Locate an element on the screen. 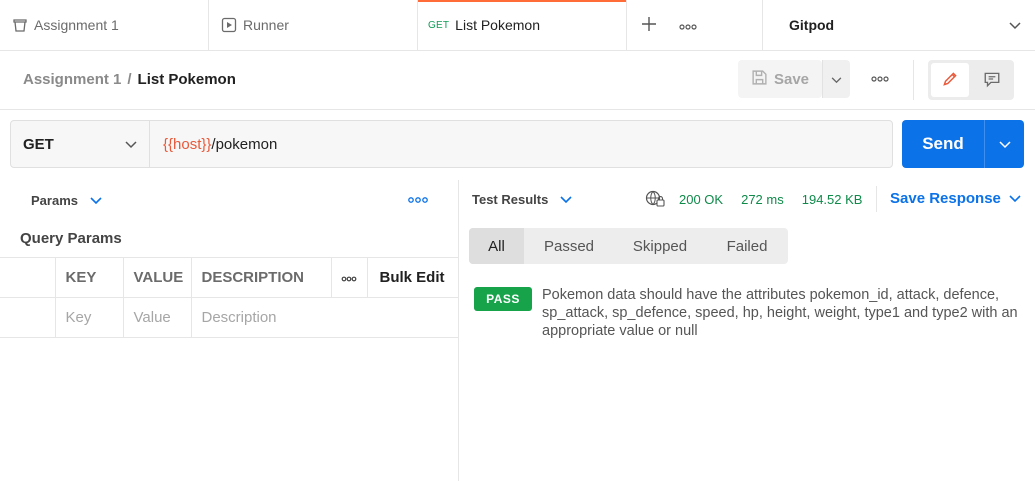 The height and width of the screenshot is (481, 1035). tab-label: List Pokemon is located at coordinates (497, 25).